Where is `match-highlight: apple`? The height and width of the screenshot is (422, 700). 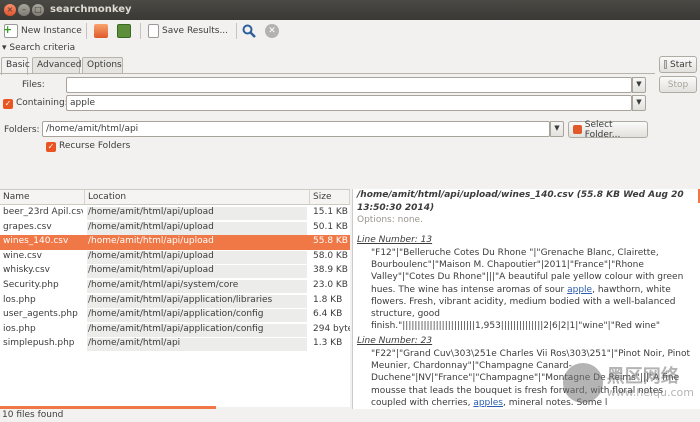
match-highlight: apple is located at coordinates (580, 289).